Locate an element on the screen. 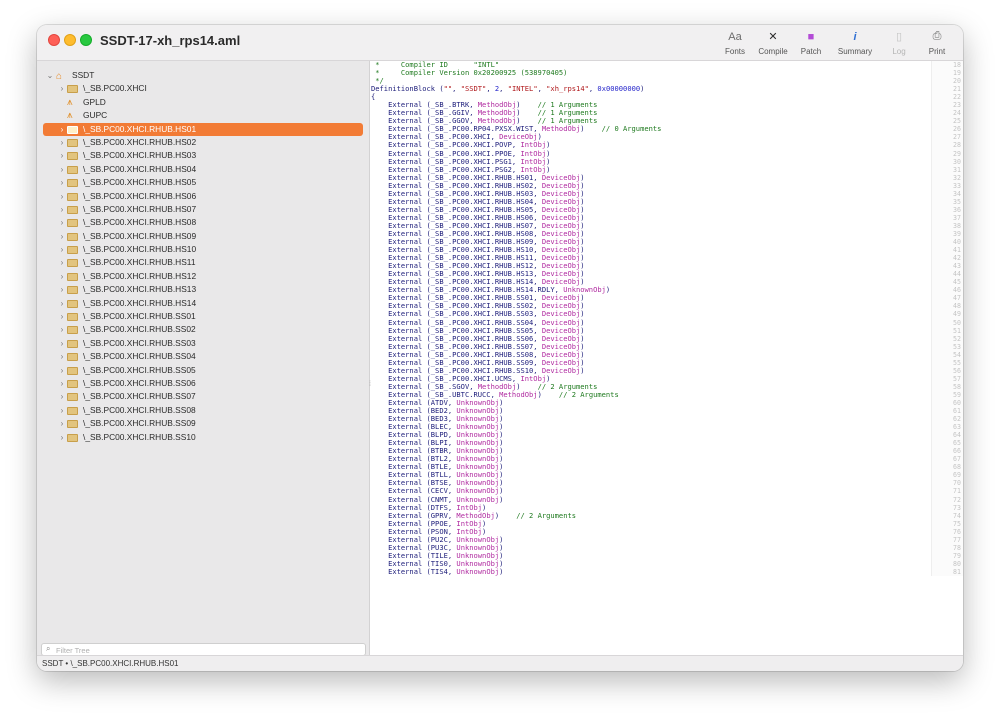 The height and width of the screenshot is (720, 1000). tree-item: › \_SB.PC00.XHCI.RHUB.SS09 is located at coordinates (203, 423).